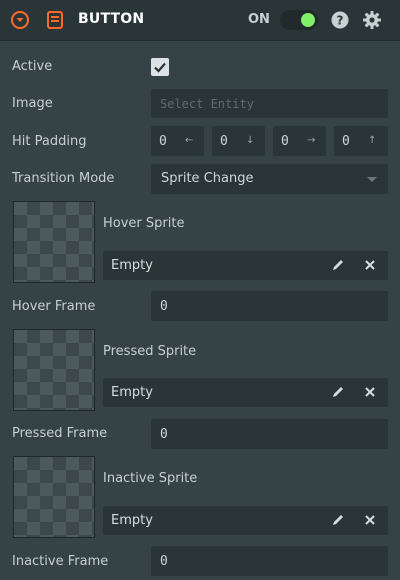 Image resolution: width=400 pixels, height=580 pixels. I want to click on component-title: BUTTON, so click(111, 19).